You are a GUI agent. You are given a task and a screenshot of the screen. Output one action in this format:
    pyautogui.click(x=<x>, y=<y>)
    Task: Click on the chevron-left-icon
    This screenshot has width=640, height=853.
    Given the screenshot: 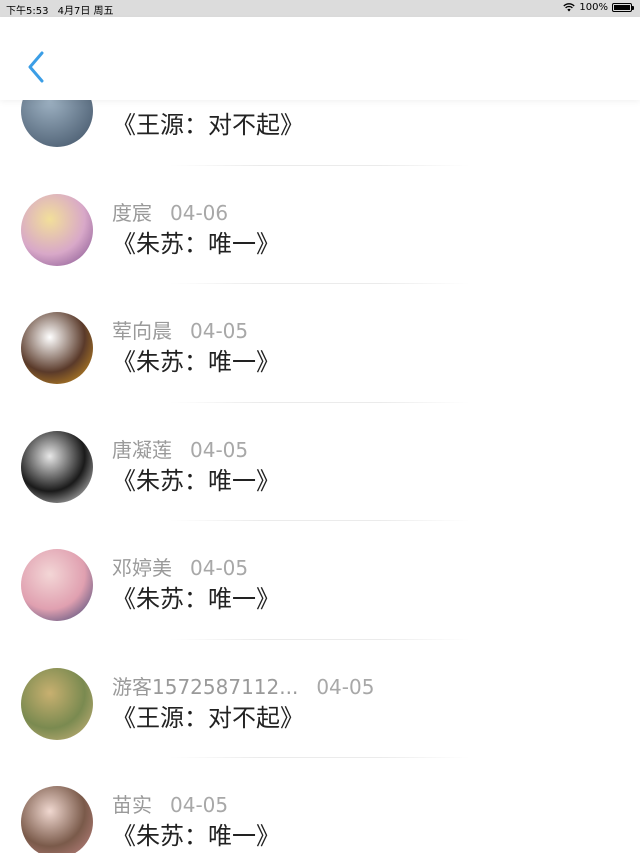 What is the action you would take?
    pyautogui.click(x=36, y=67)
    